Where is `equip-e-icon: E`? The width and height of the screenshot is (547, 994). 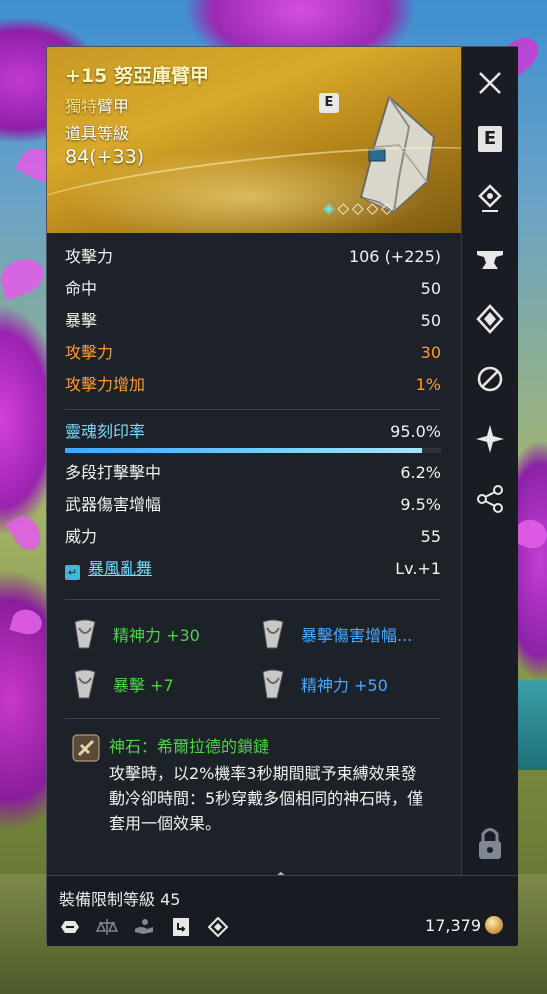
equip-e-icon: E is located at coordinates (490, 139).